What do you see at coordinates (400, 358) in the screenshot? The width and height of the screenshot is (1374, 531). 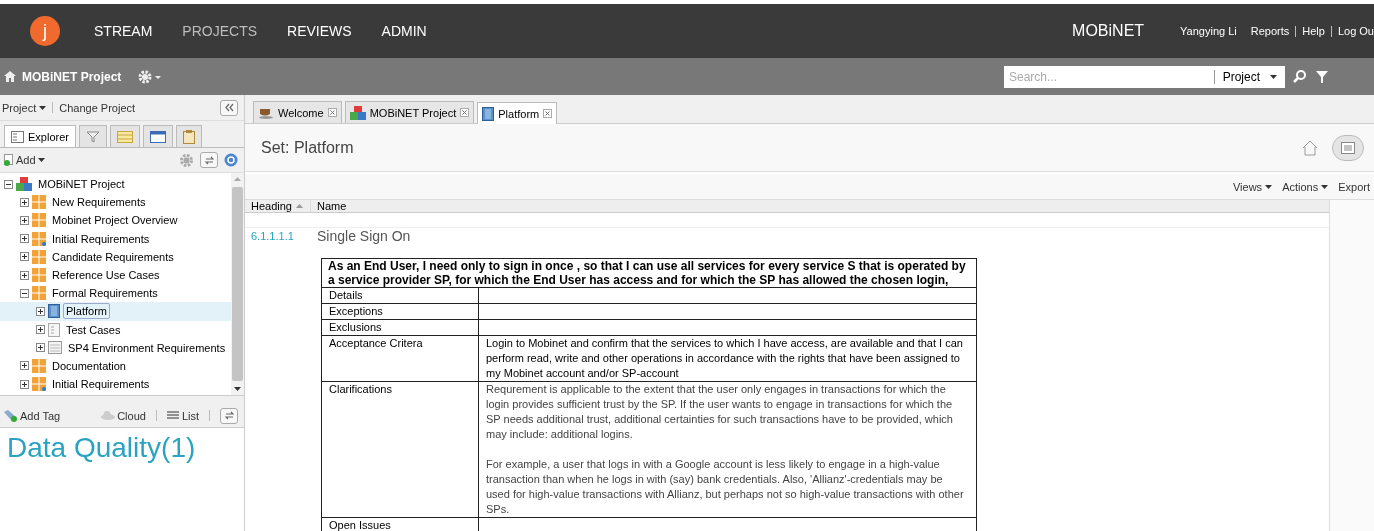 I see `table-cell: Acceptance Critera` at bounding box center [400, 358].